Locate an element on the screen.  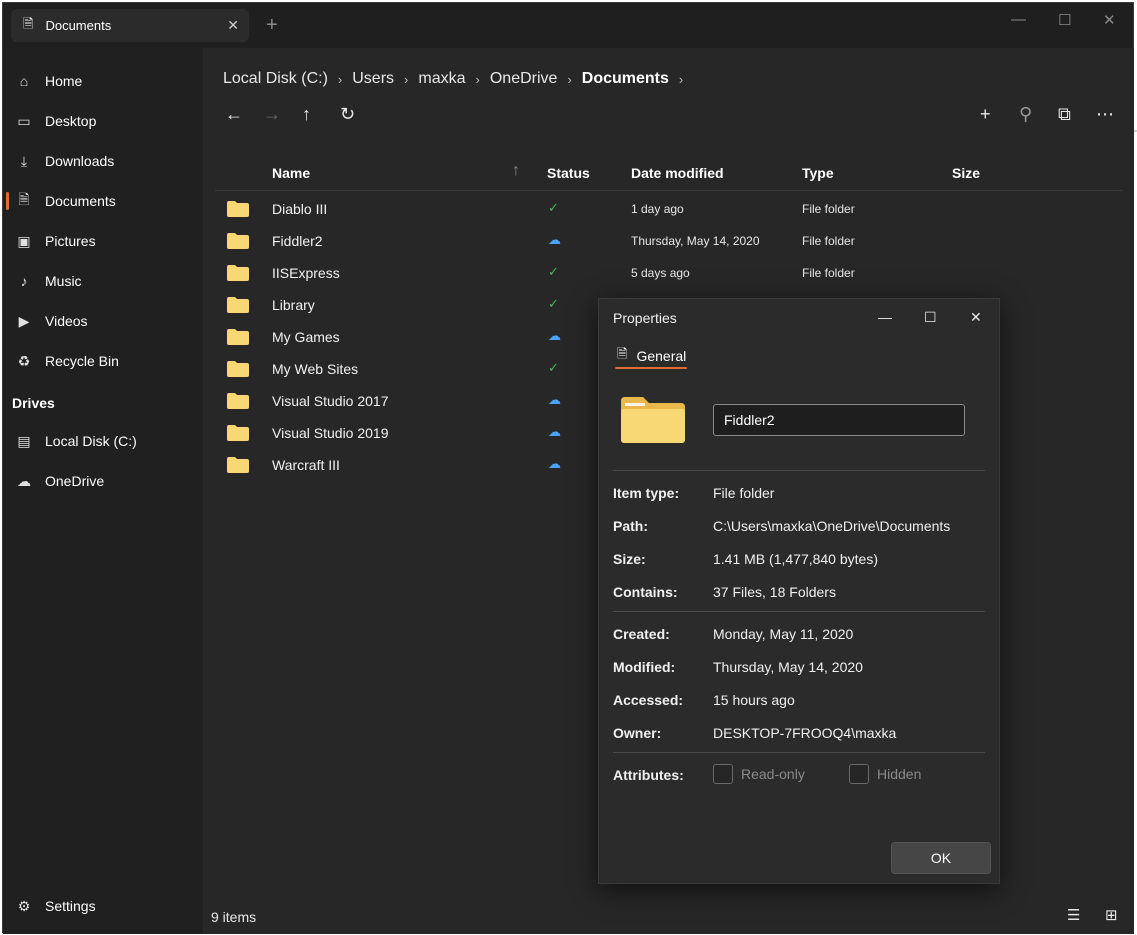
sidebar-item-music: ♪ Music is located at coordinates (103, 281).